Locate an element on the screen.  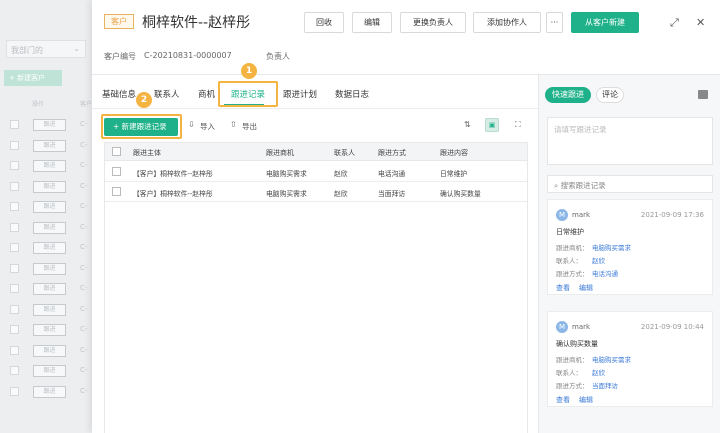
search-icon: ⌕ is located at coordinates (557, 185).